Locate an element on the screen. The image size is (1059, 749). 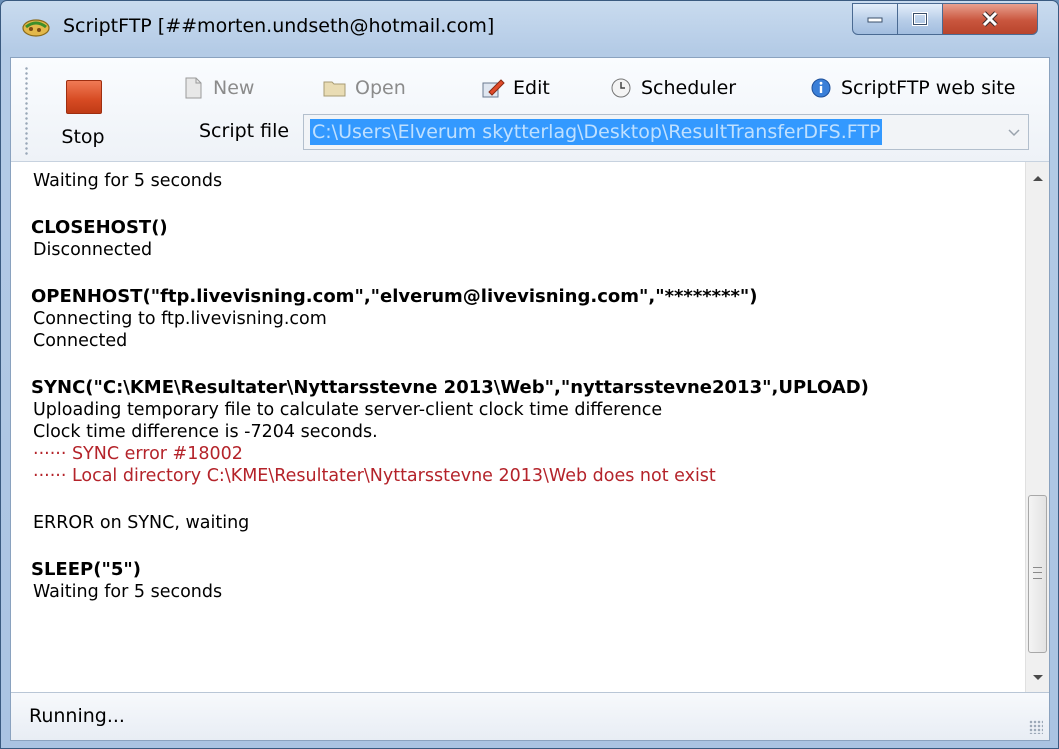
close-button is located at coordinates (990, 19).